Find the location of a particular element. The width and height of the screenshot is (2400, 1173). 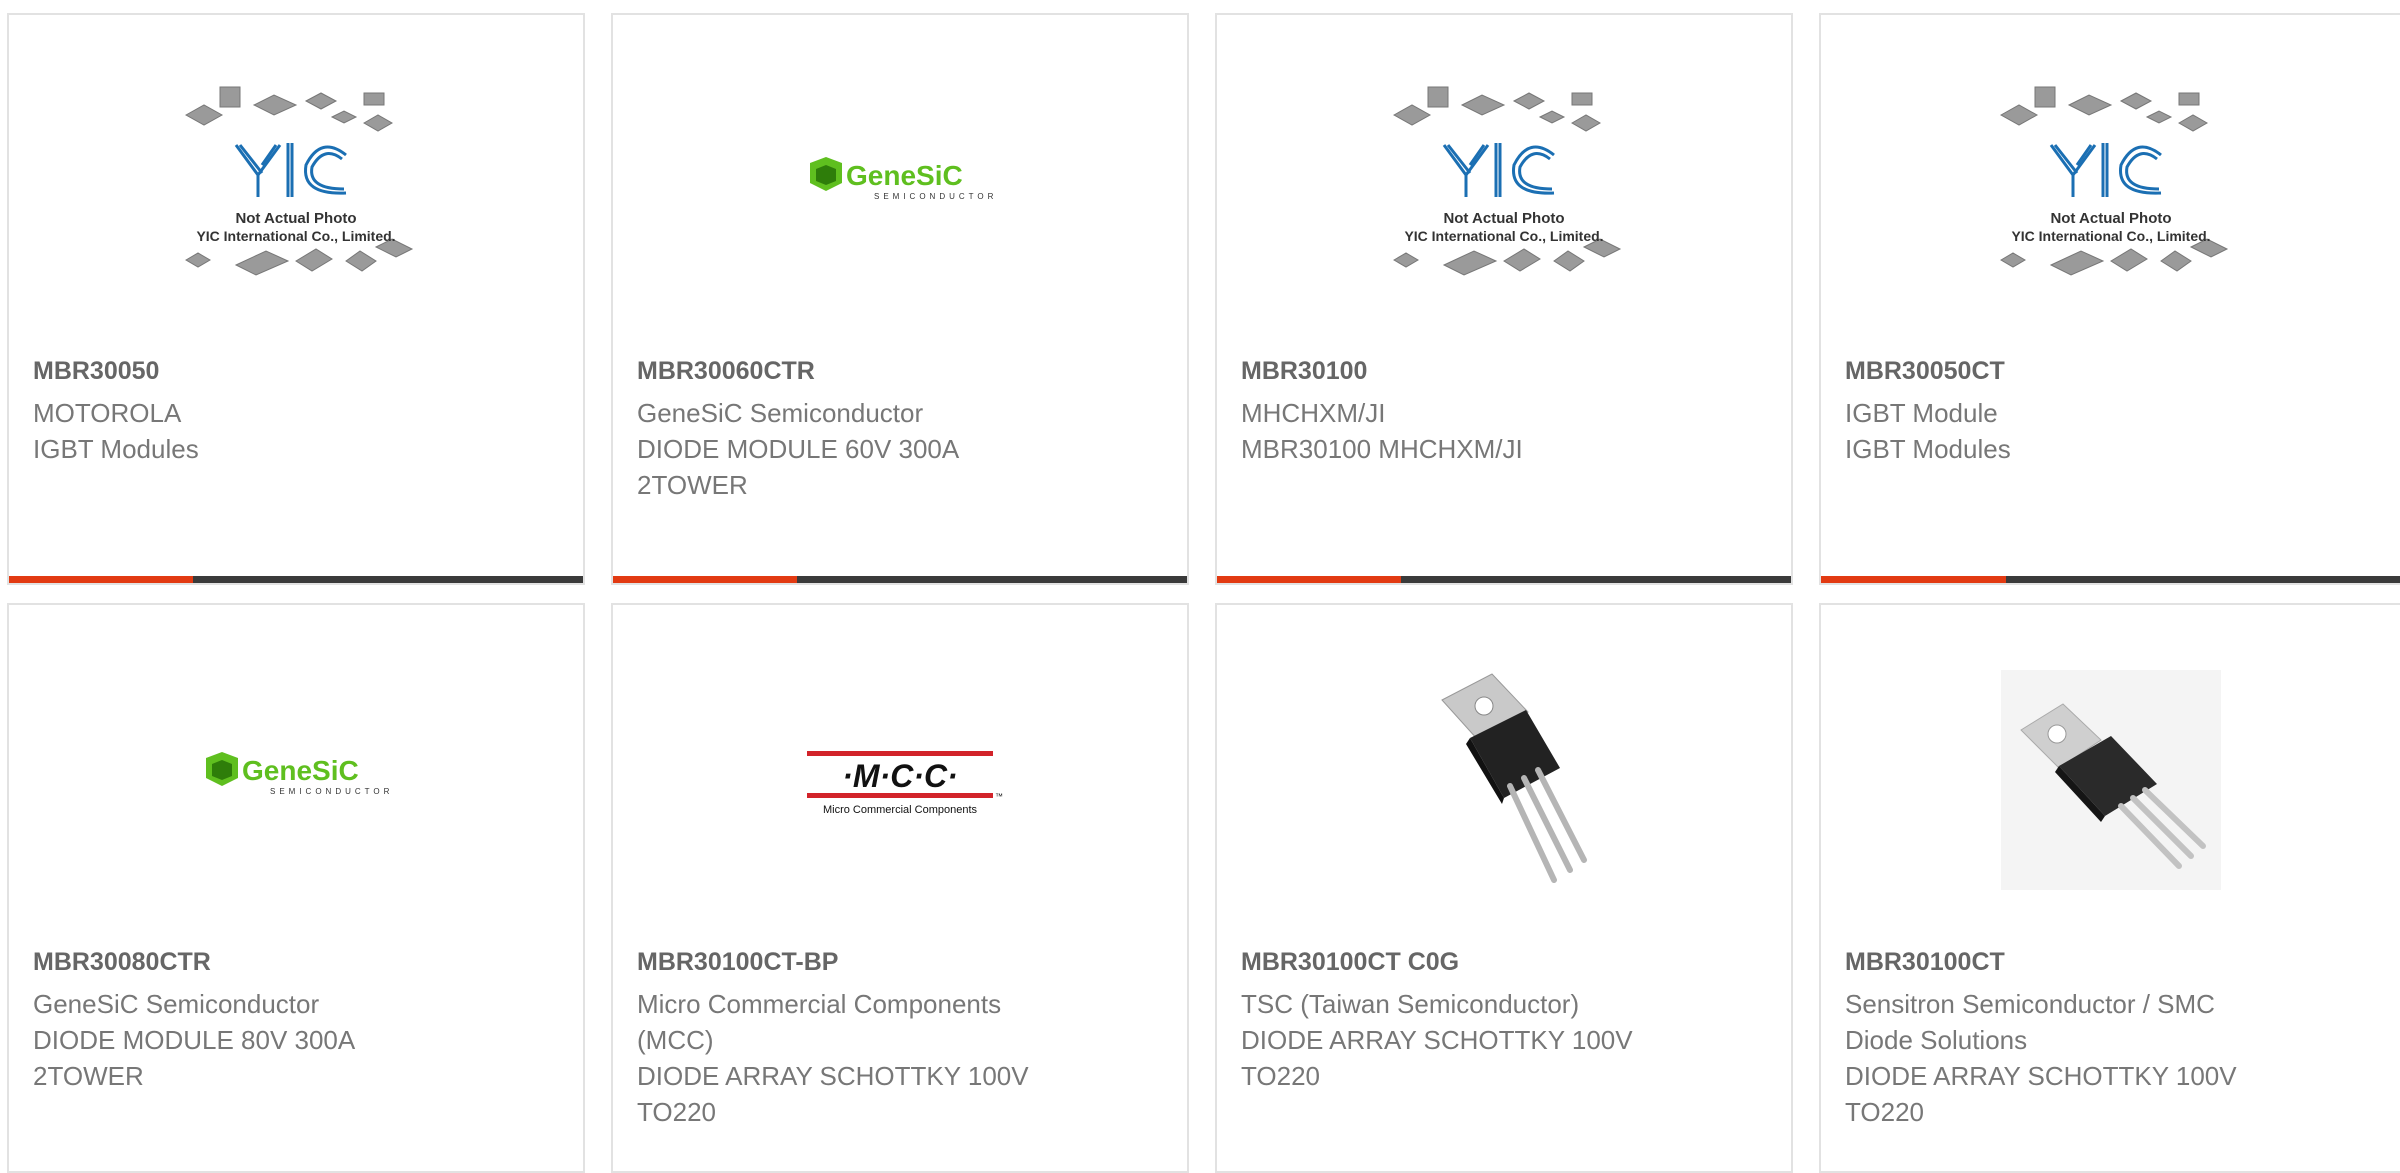

part-number: MBR30050 is located at coordinates (96, 371).